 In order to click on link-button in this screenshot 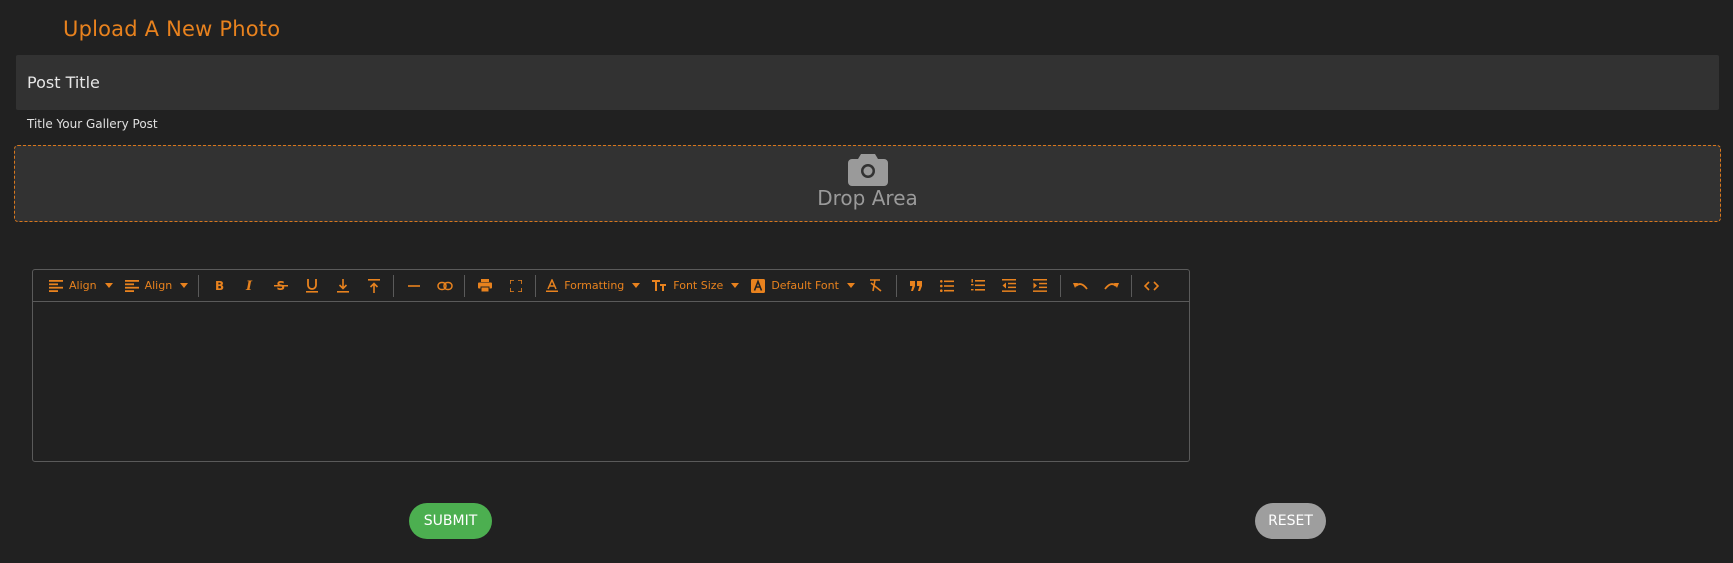, I will do `click(444, 286)`.